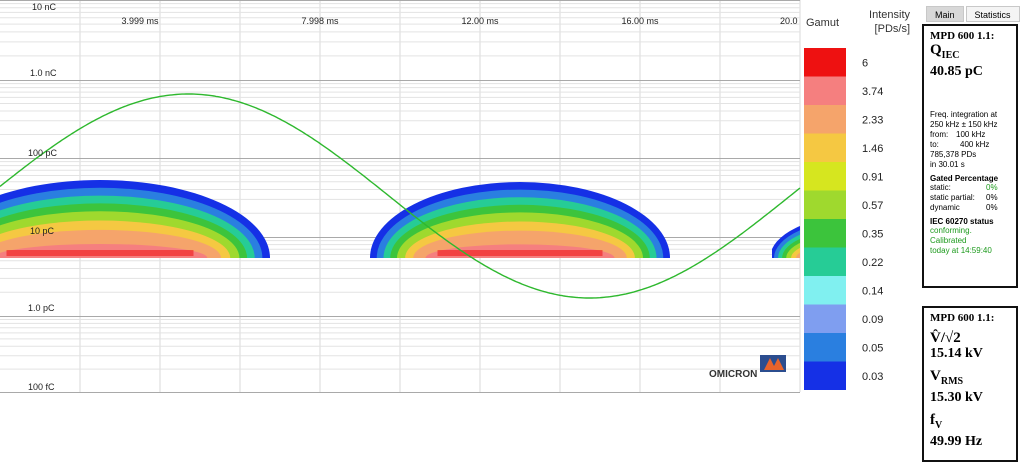 Image resolution: width=1023 pixels, height=467 pixels. What do you see at coordinates (964, 187) in the screenshot?
I see `gated-row: static: 0%` at bounding box center [964, 187].